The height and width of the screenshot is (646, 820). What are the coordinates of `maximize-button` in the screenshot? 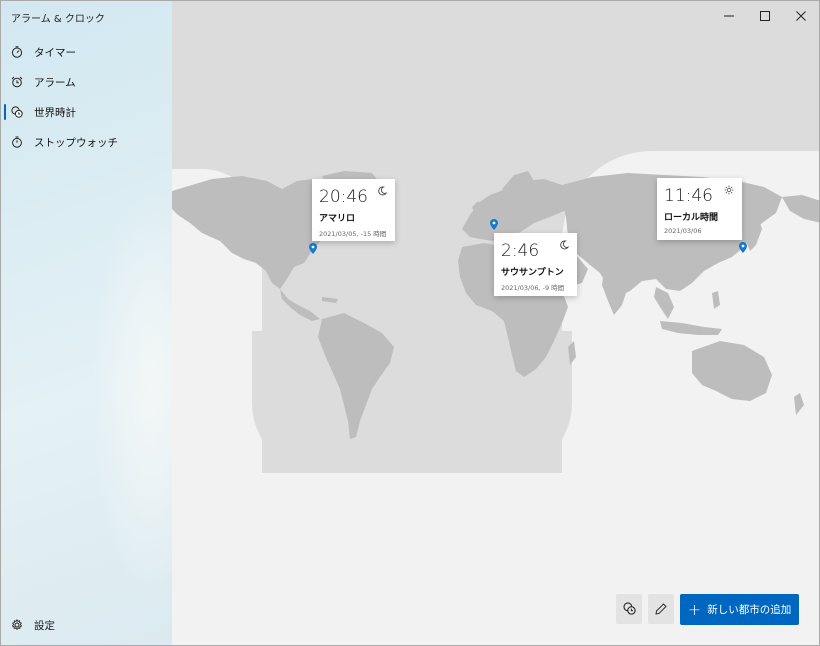 It's located at (765, 15).